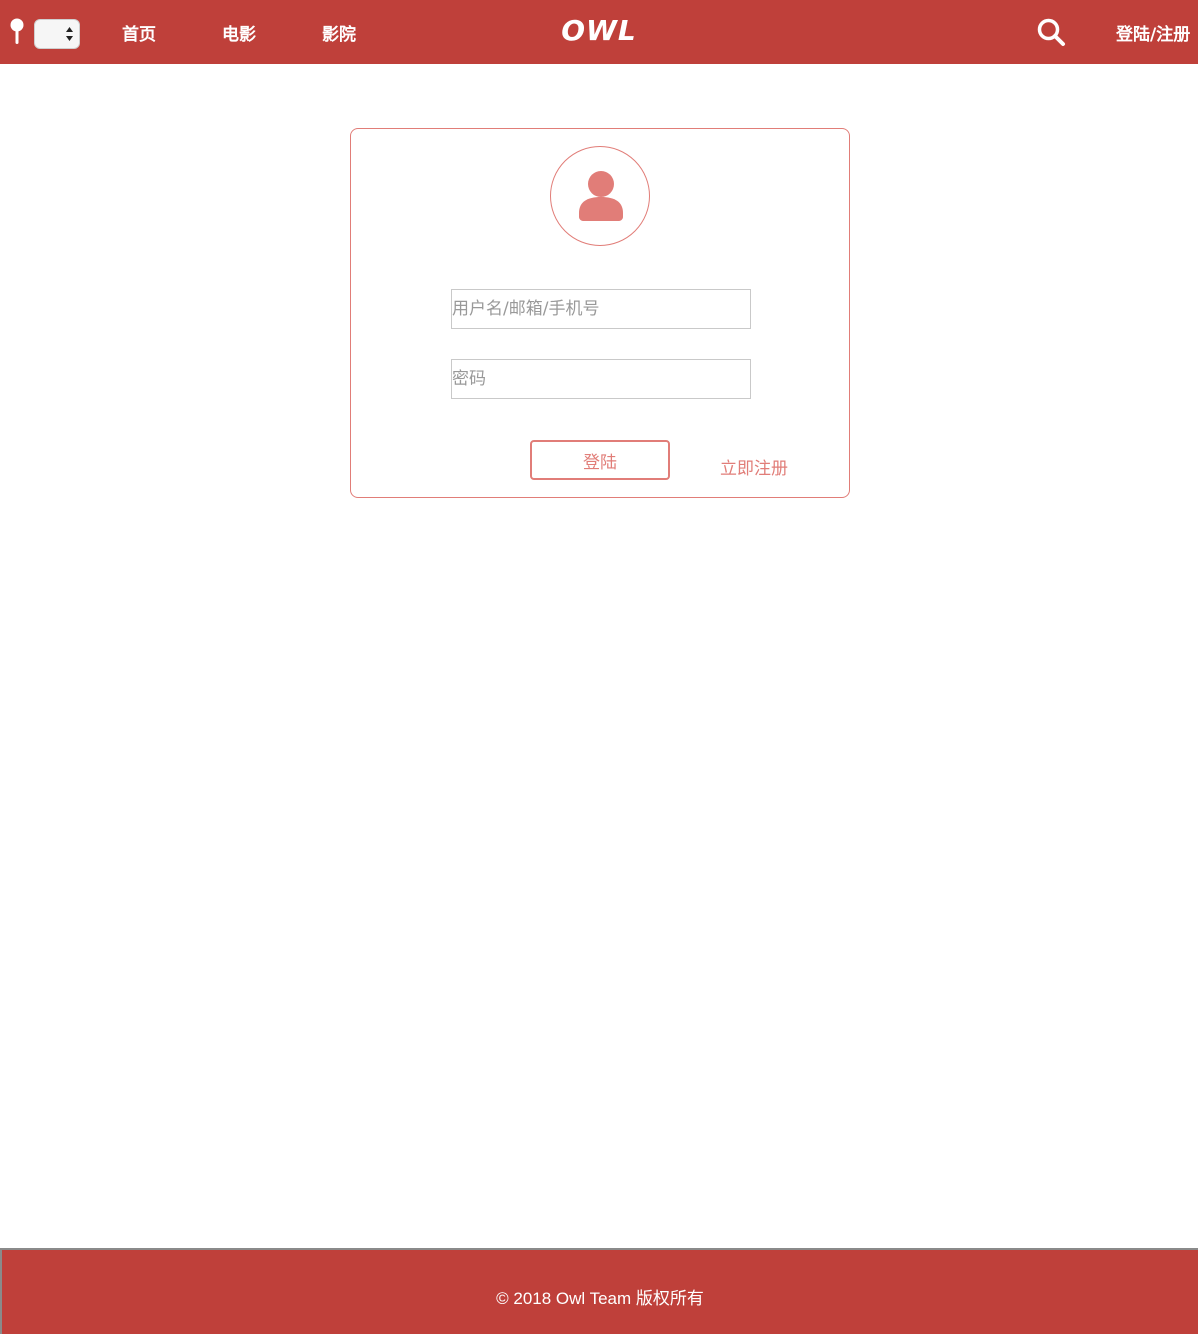  I want to click on login-button: 登陆, so click(600, 460).